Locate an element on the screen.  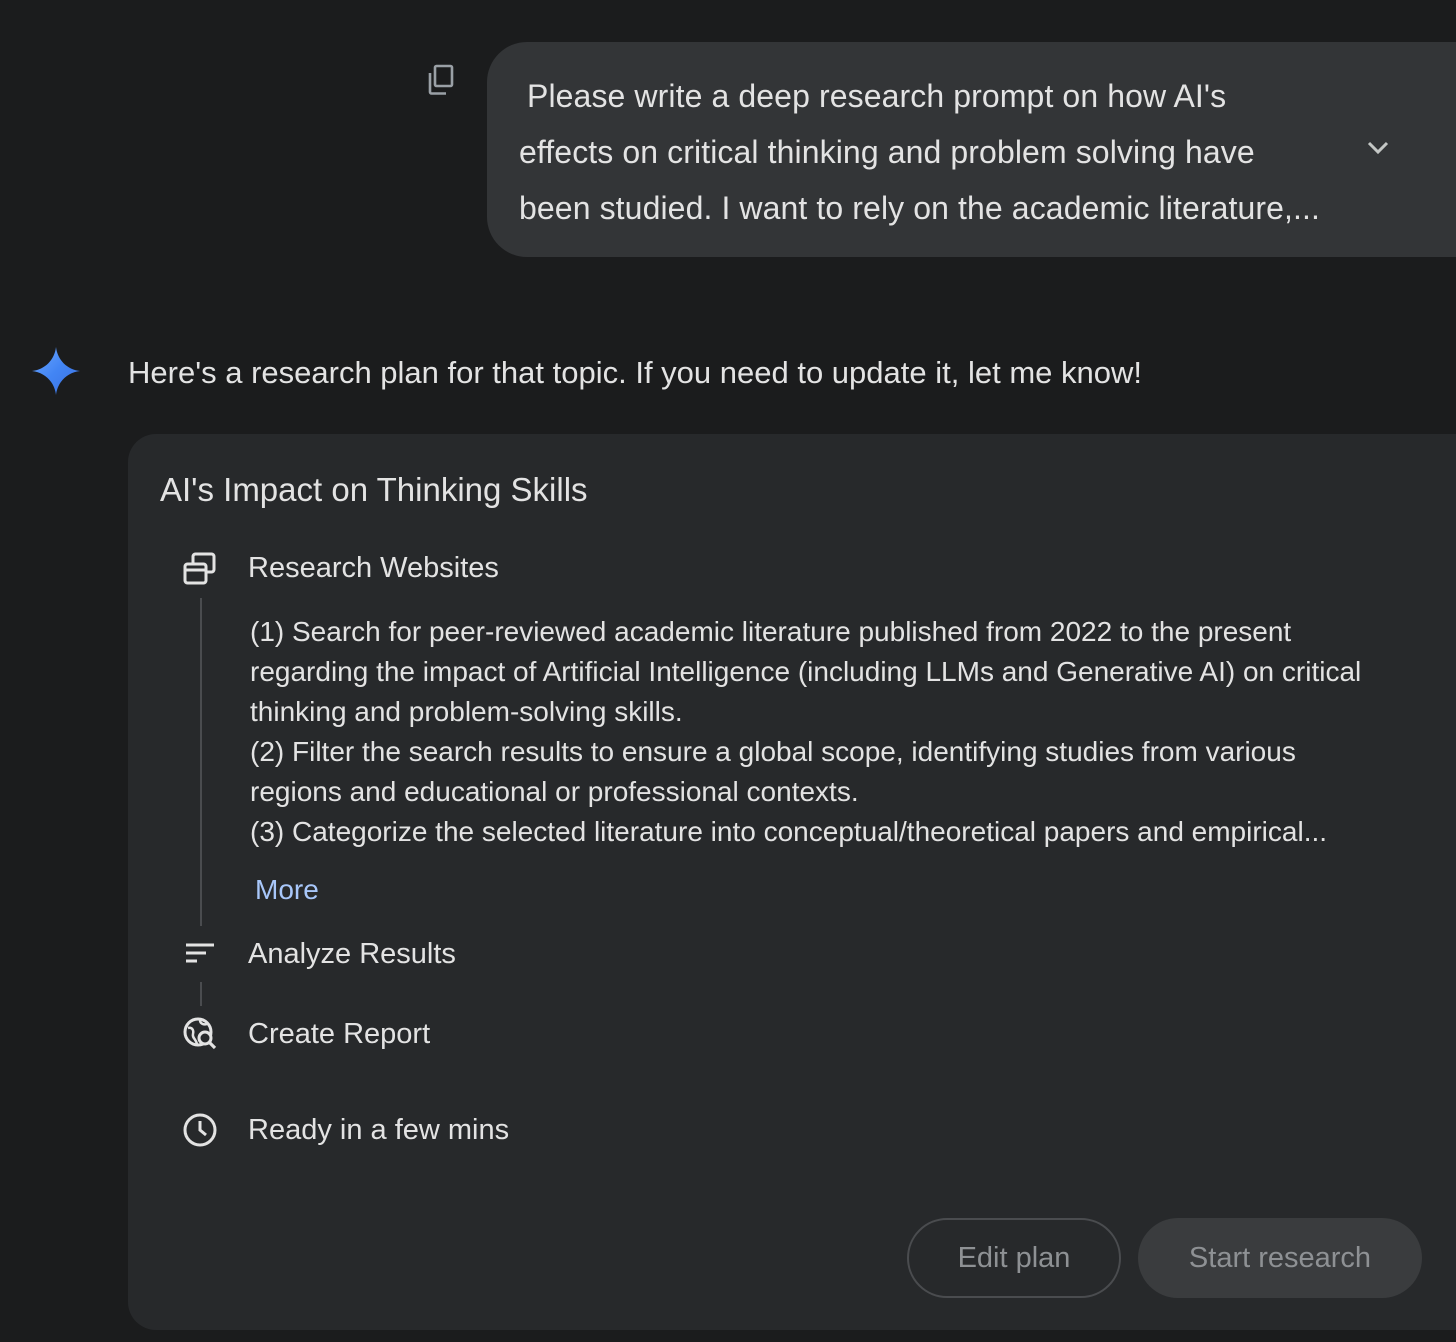
copy-icon is located at coordinates (441, 79).